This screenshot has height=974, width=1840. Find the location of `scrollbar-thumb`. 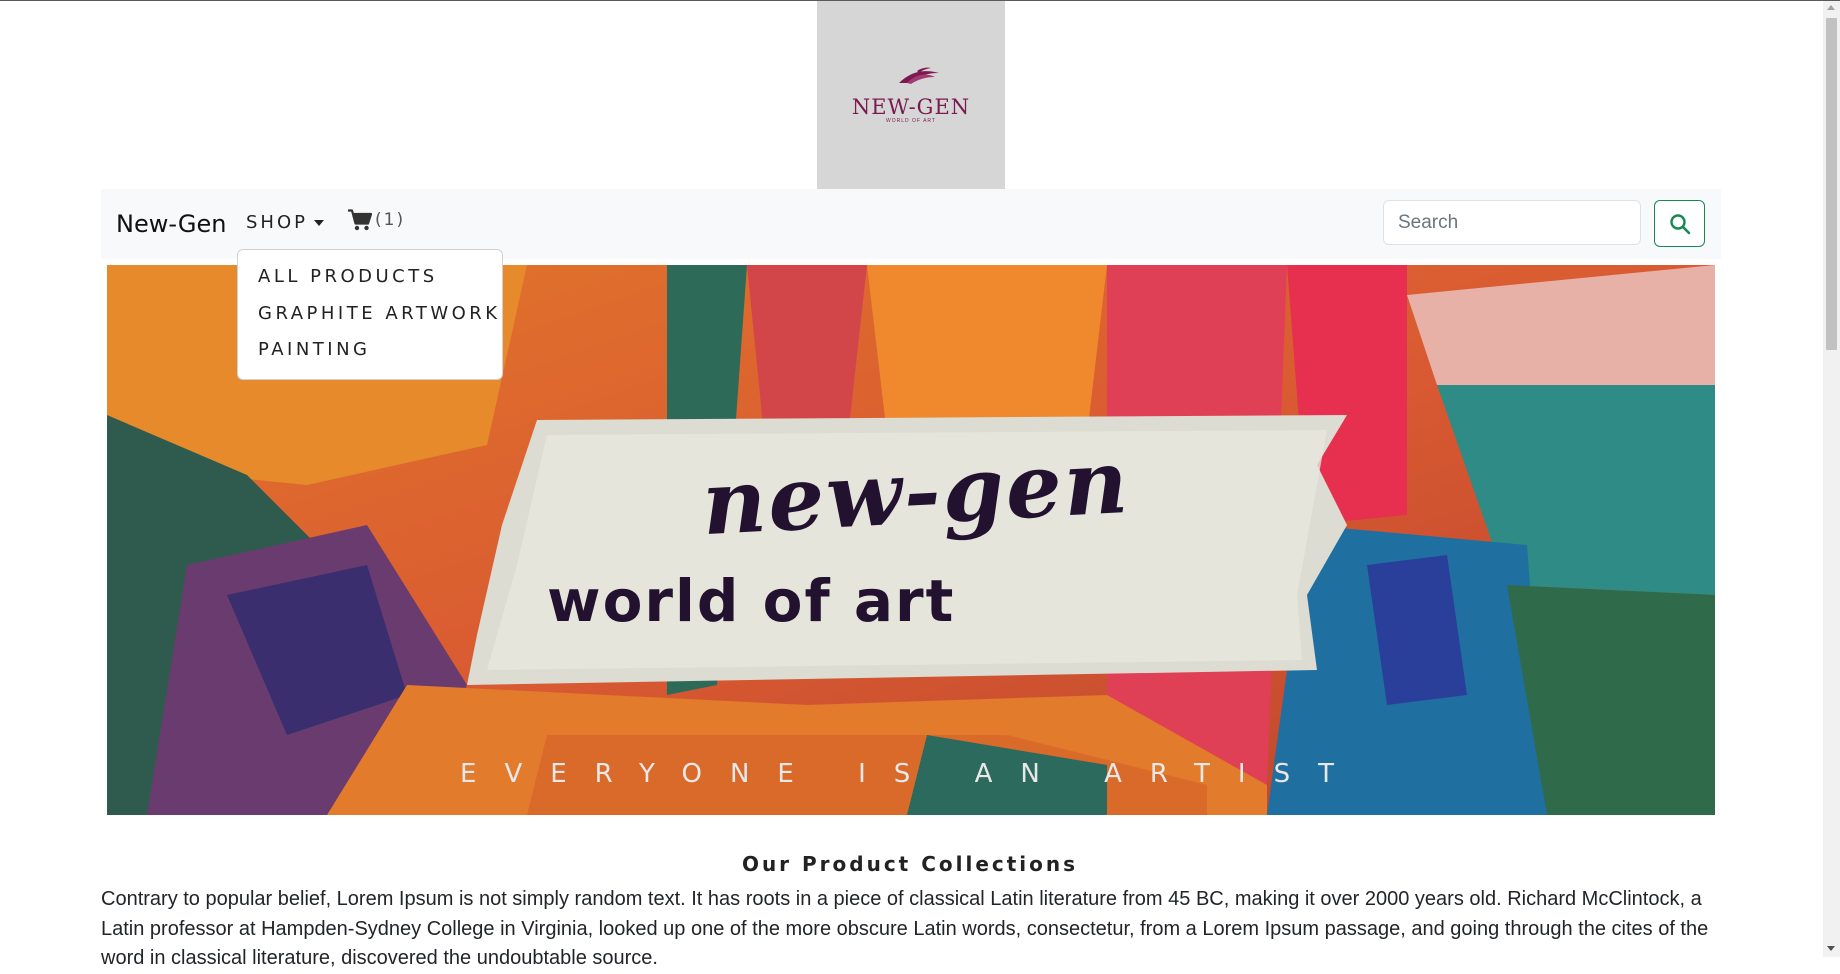

scrollbar-thumb is located at coordinates (1831, 184).